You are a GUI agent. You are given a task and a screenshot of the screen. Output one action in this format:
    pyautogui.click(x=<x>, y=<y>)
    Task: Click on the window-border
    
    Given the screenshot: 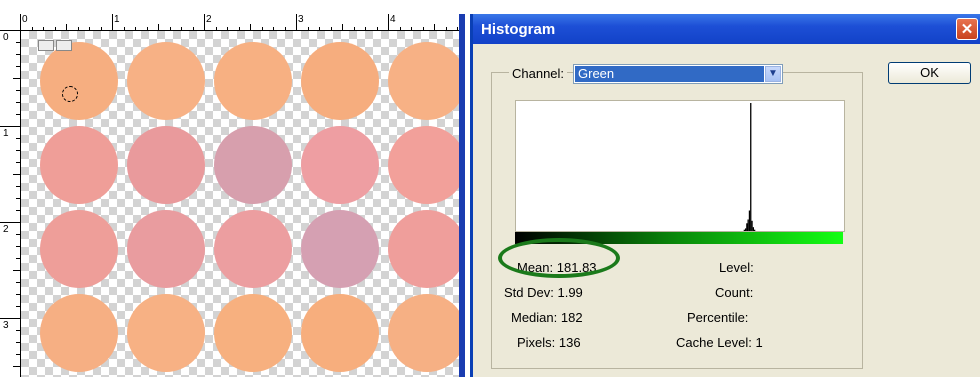 What is the action you would take?
    pyautogui.click(x=462, y=195)
    